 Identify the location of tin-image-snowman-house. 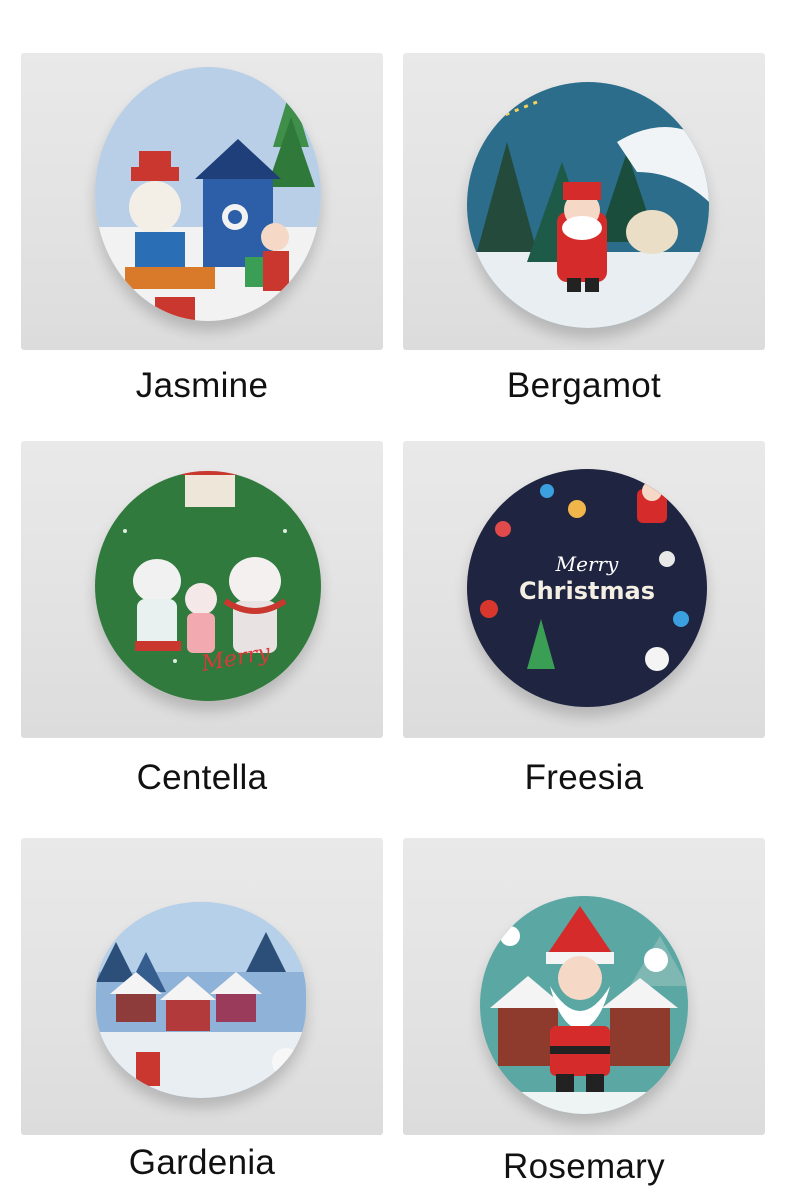
(208, 194).